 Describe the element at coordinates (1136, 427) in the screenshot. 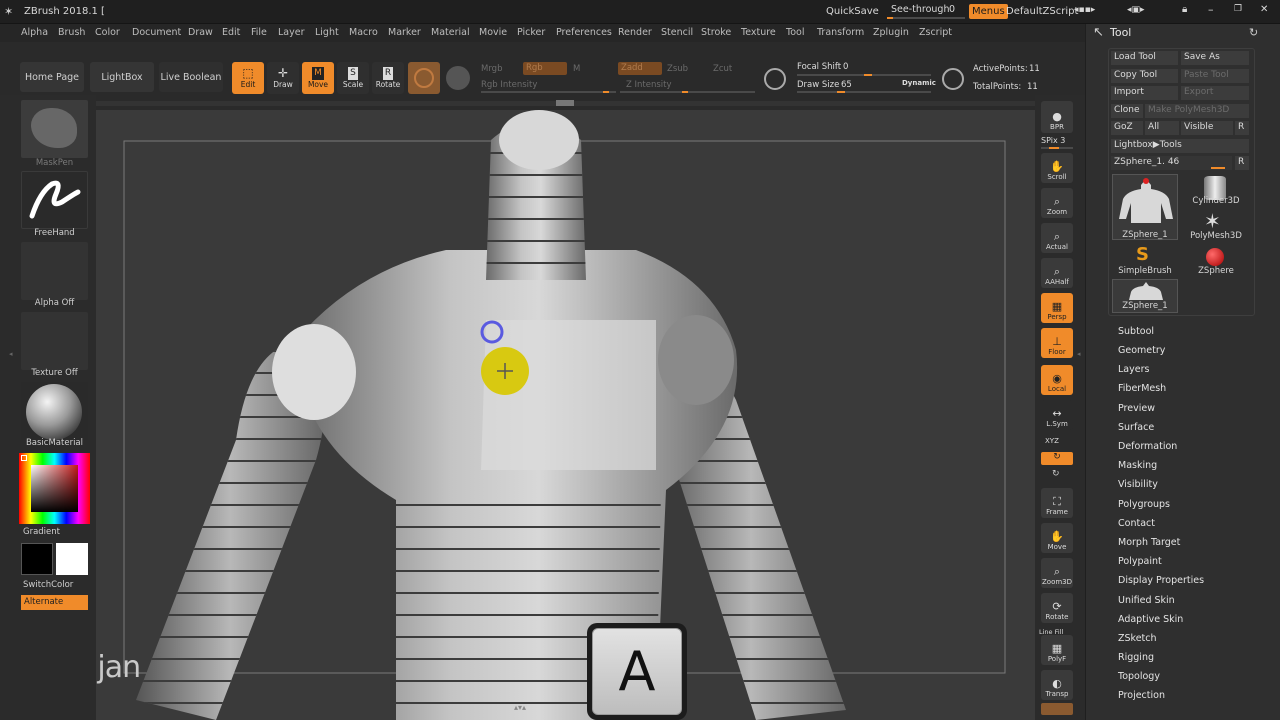

I see `section-surface: Surface` at that location.